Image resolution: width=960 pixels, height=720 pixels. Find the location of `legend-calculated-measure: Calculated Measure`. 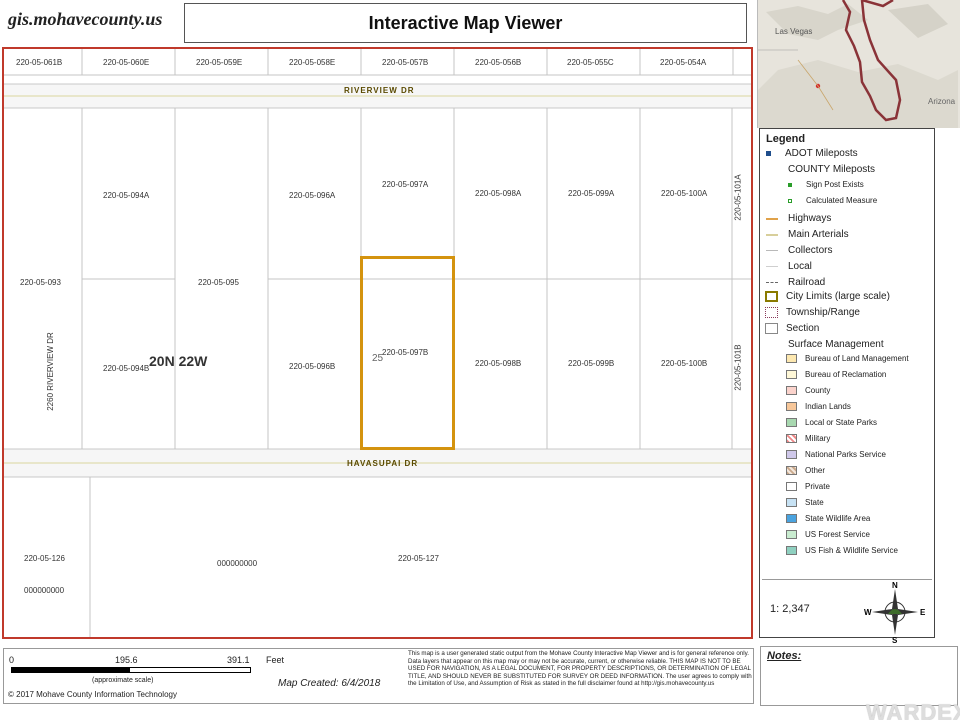

legend-calculated-measure: Calculated Measure is located at coordinates (832, 200).